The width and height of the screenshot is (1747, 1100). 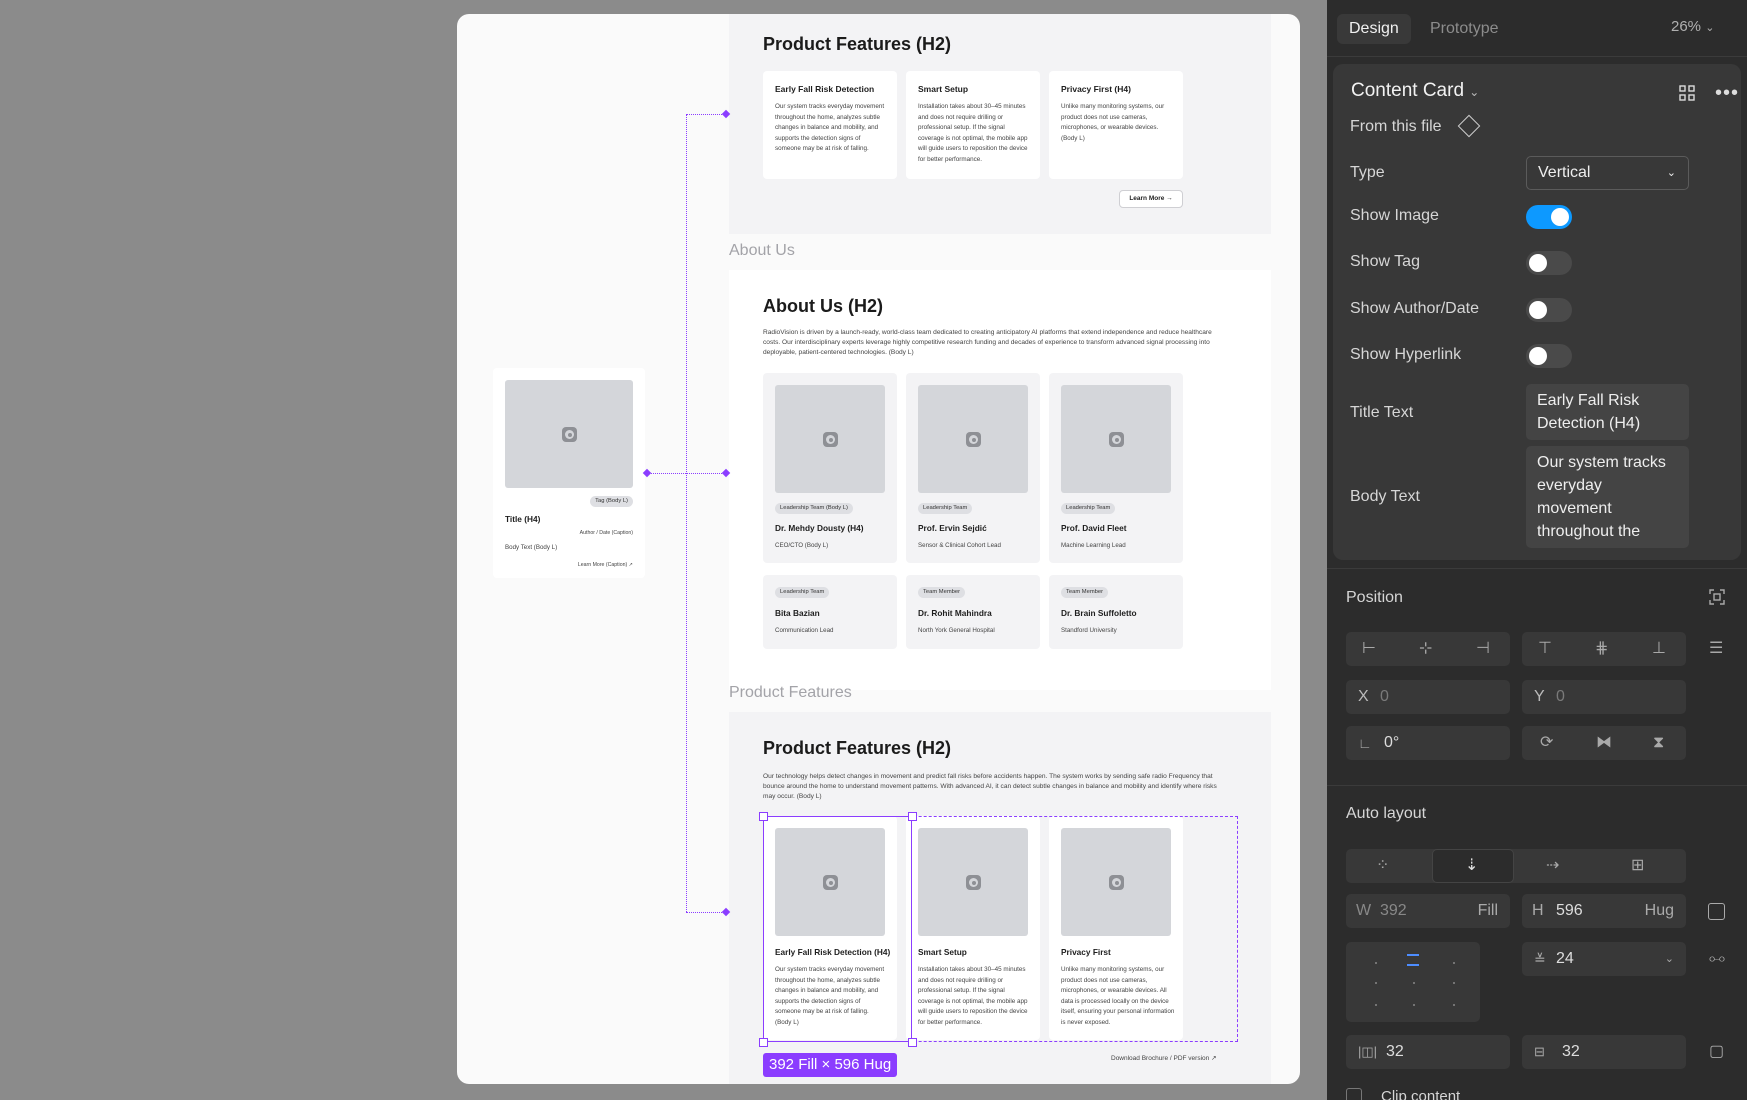 What do you see at coordinates (1382, 866) in the screenshot?
I see `layout-free-icon: ⁘` at bounding box center [1382, 866].